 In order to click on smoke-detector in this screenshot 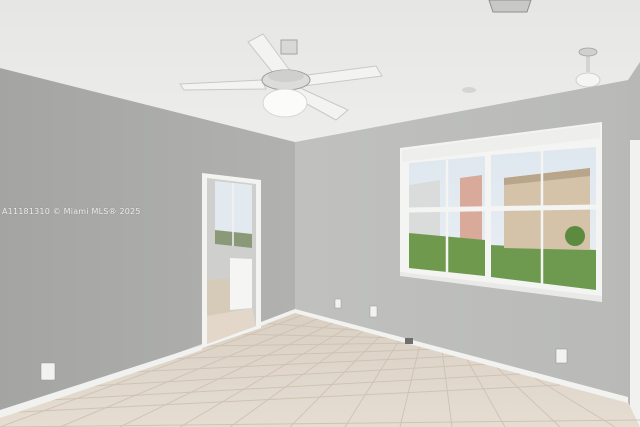, I will do `click(469, 90)`.